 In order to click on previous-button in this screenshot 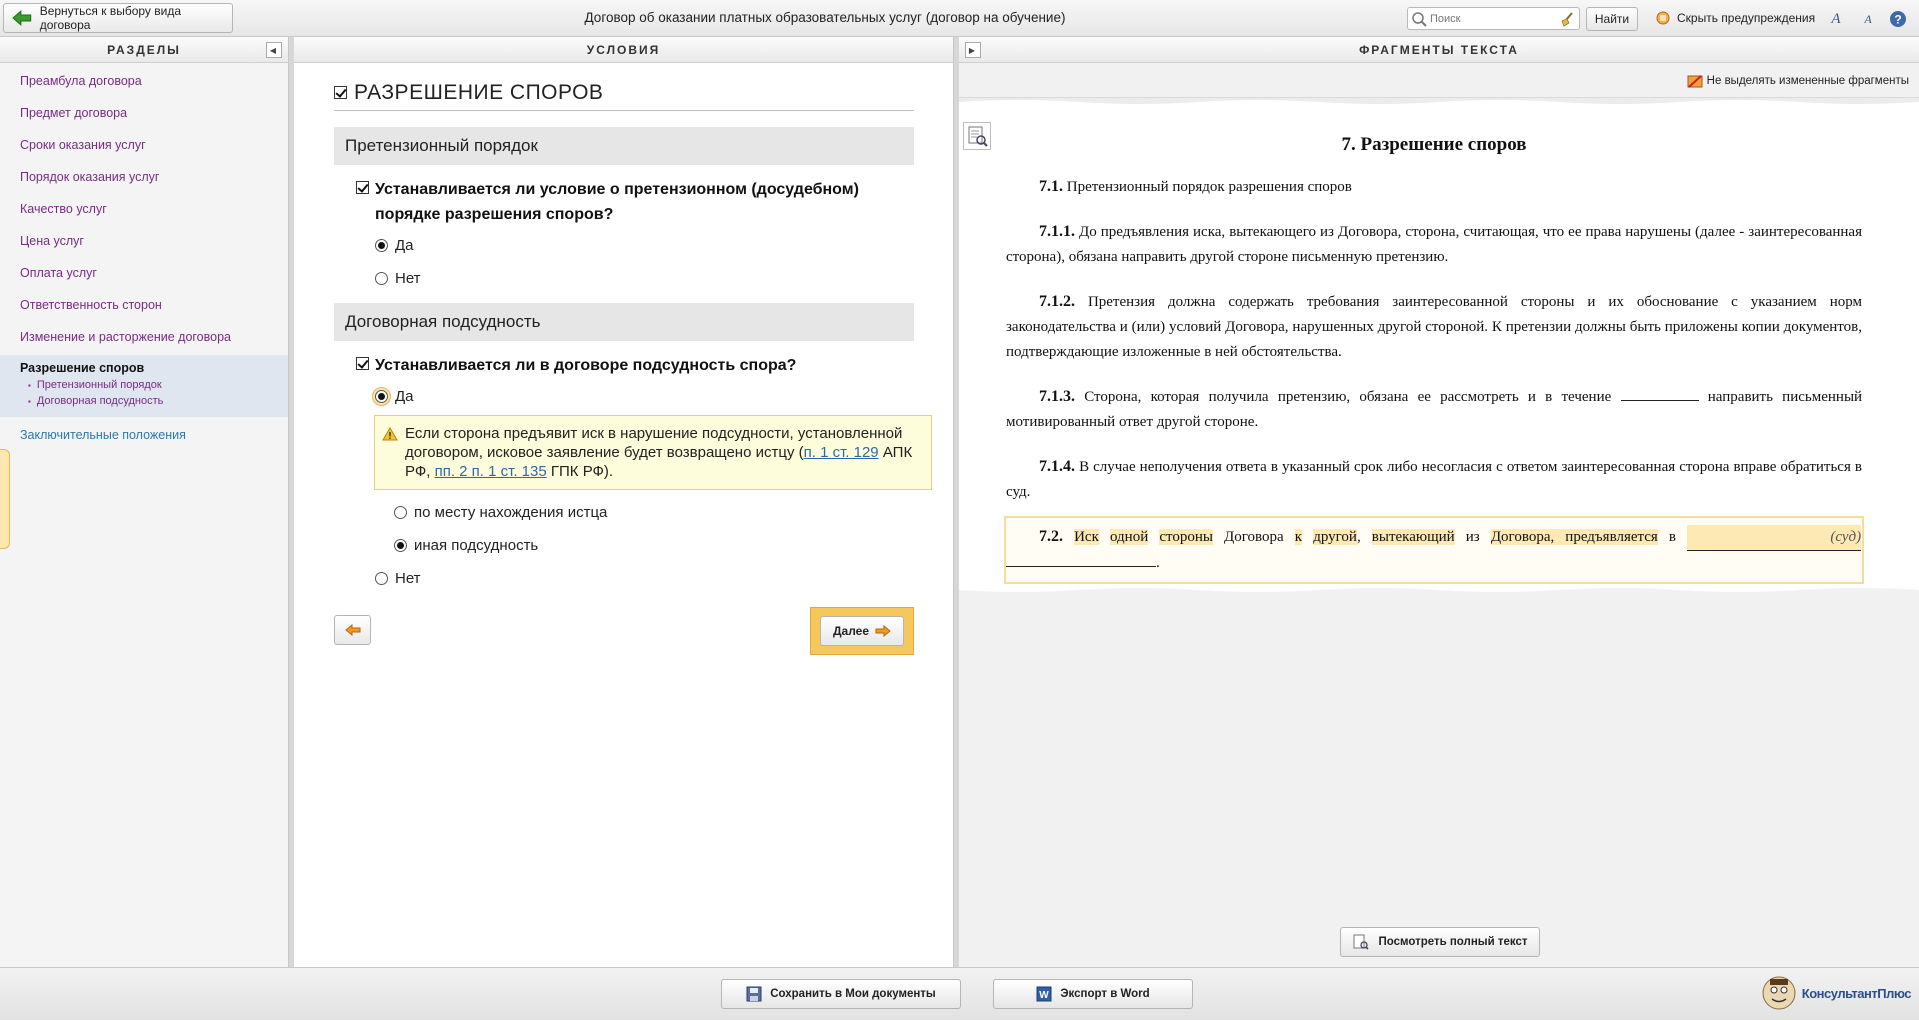, I will do `click(352, 630)`.